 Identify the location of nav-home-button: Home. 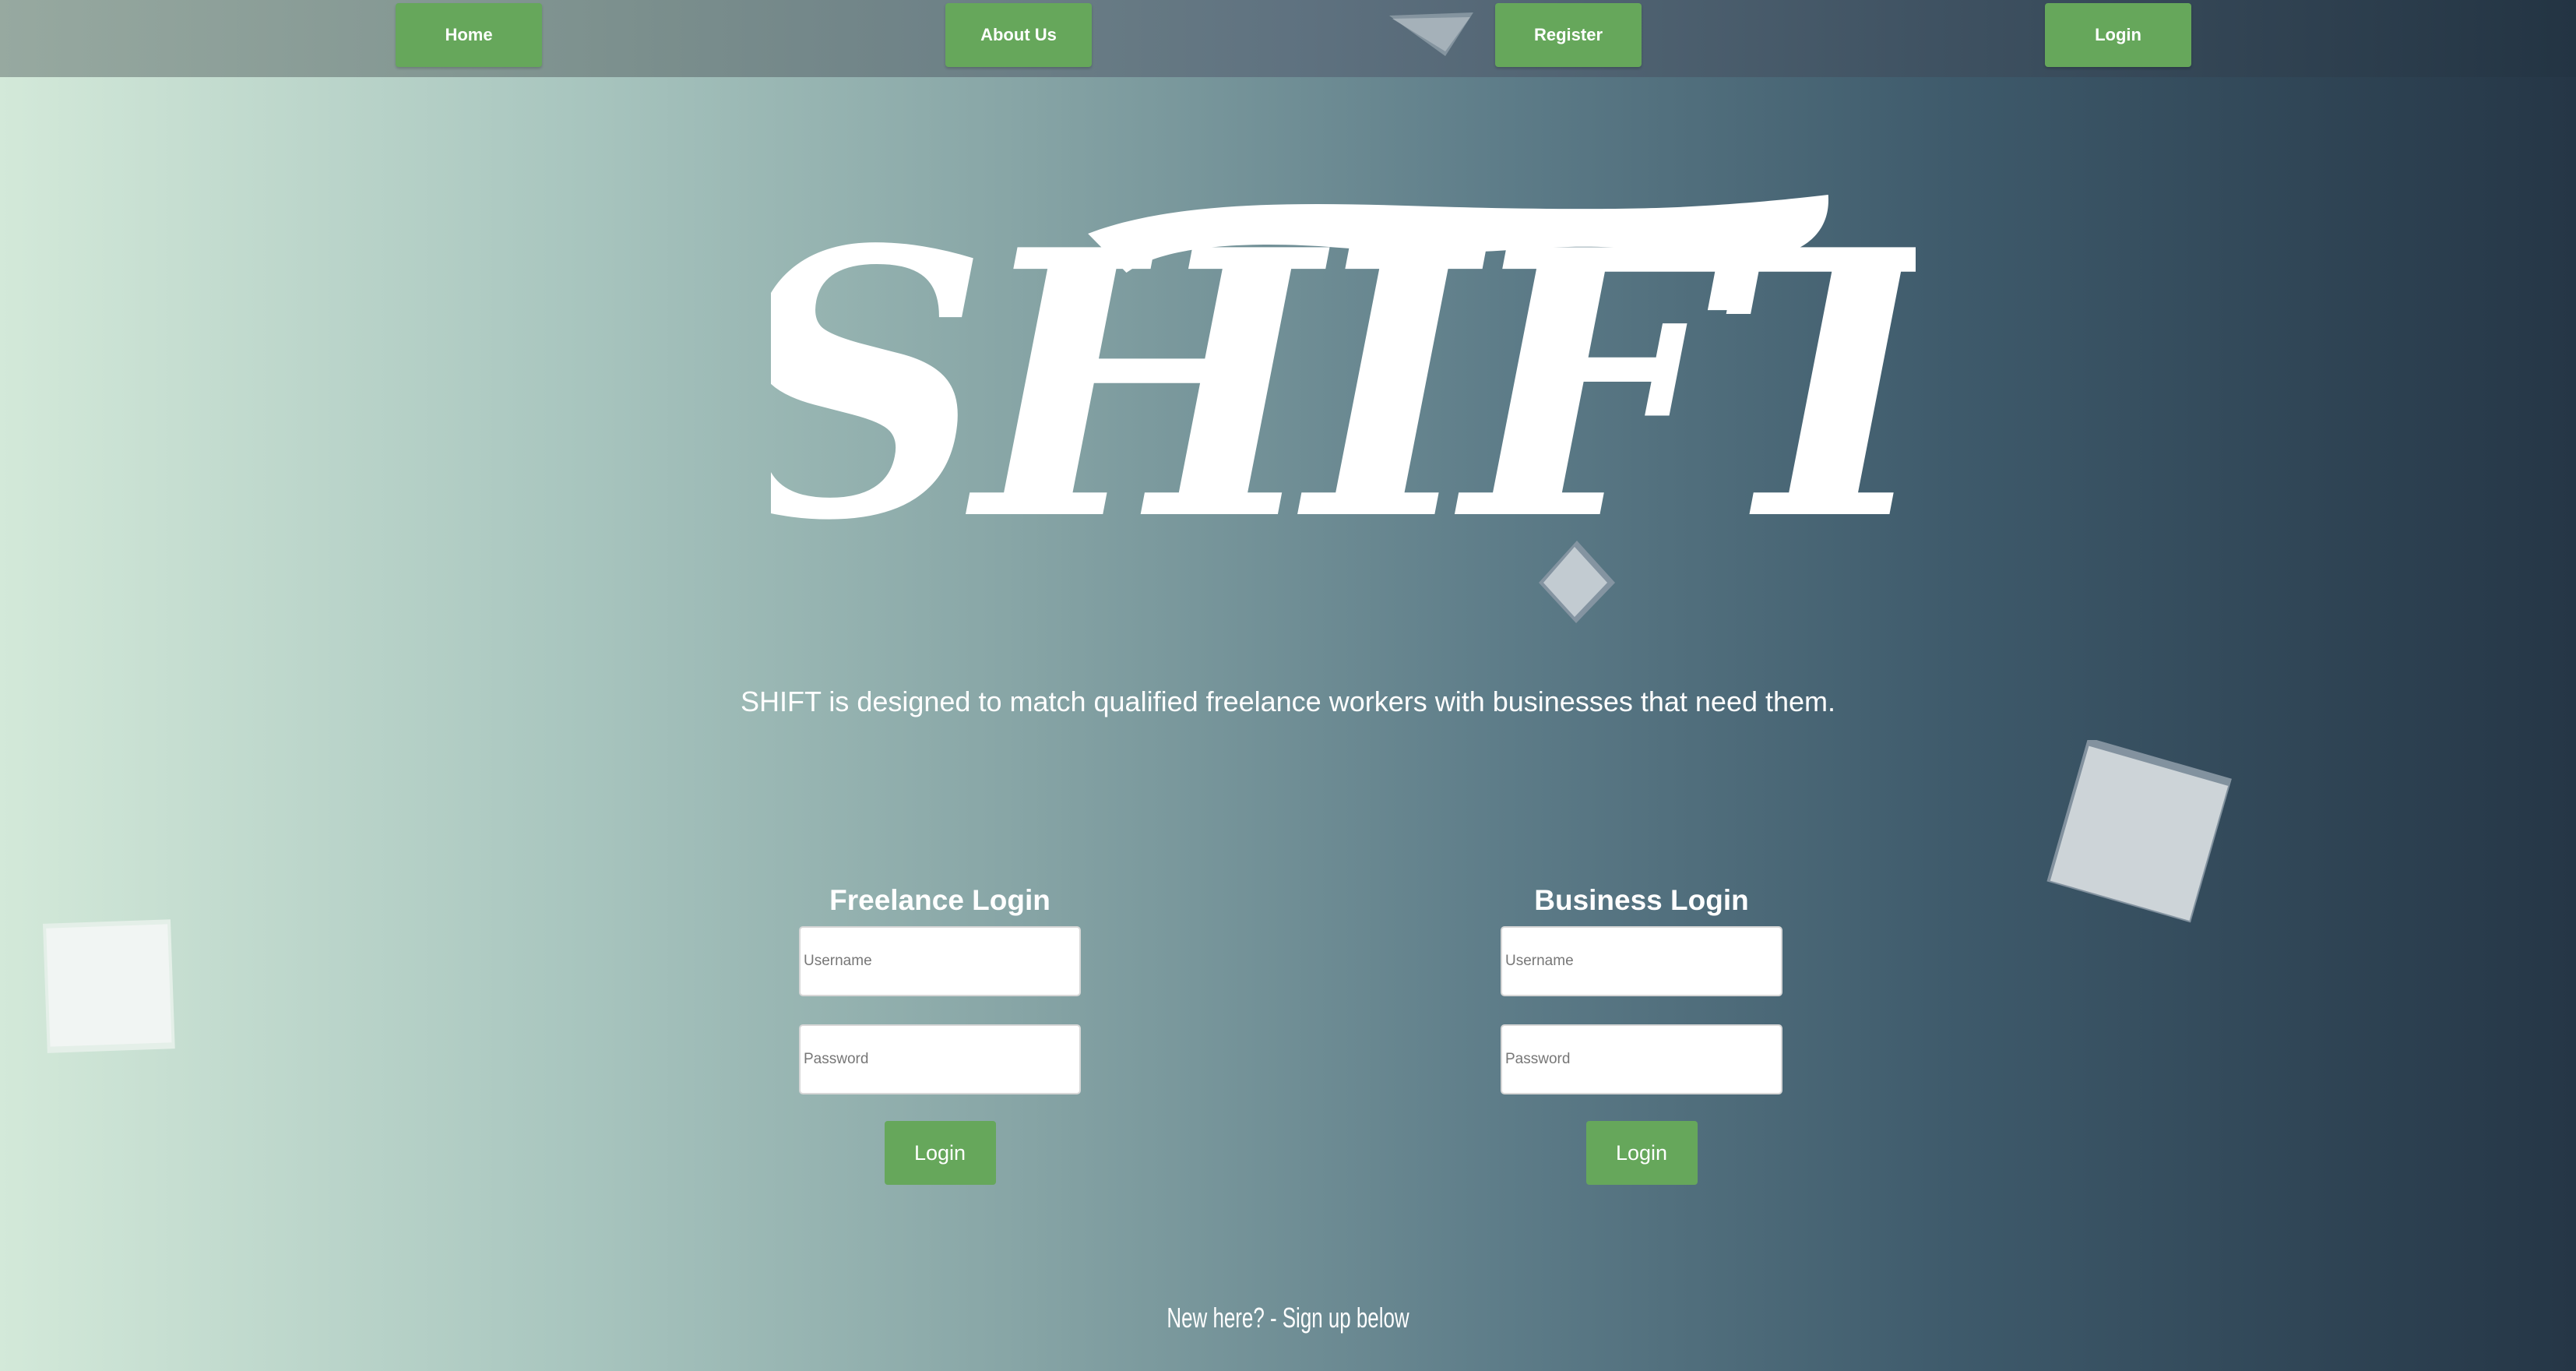
(469, 35).